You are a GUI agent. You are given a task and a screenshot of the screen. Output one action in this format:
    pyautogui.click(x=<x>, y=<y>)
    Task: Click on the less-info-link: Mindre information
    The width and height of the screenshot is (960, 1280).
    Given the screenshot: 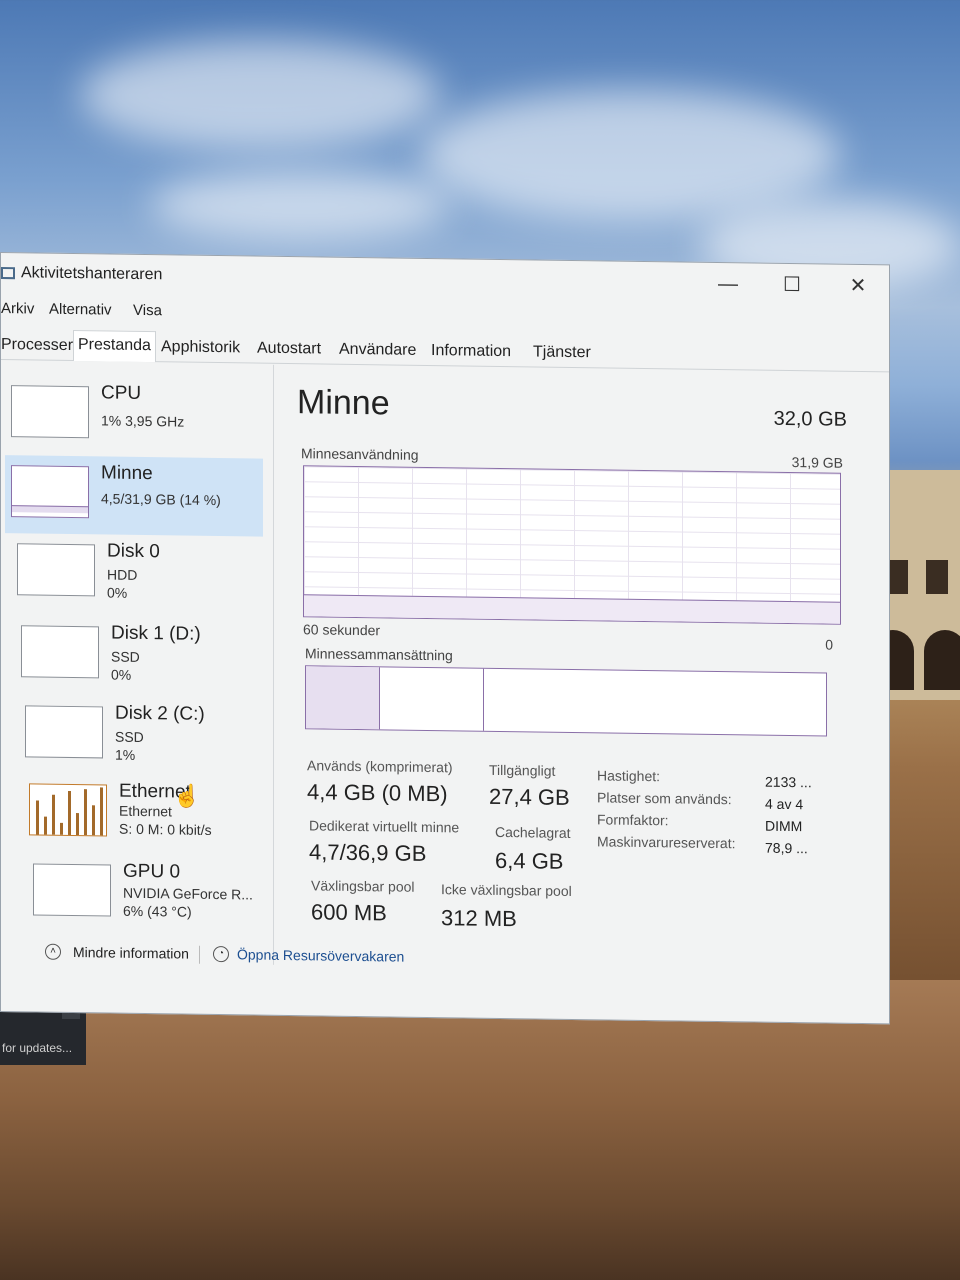 What is the action you would take?
    pyautogui.click(x=131, y=953)
    